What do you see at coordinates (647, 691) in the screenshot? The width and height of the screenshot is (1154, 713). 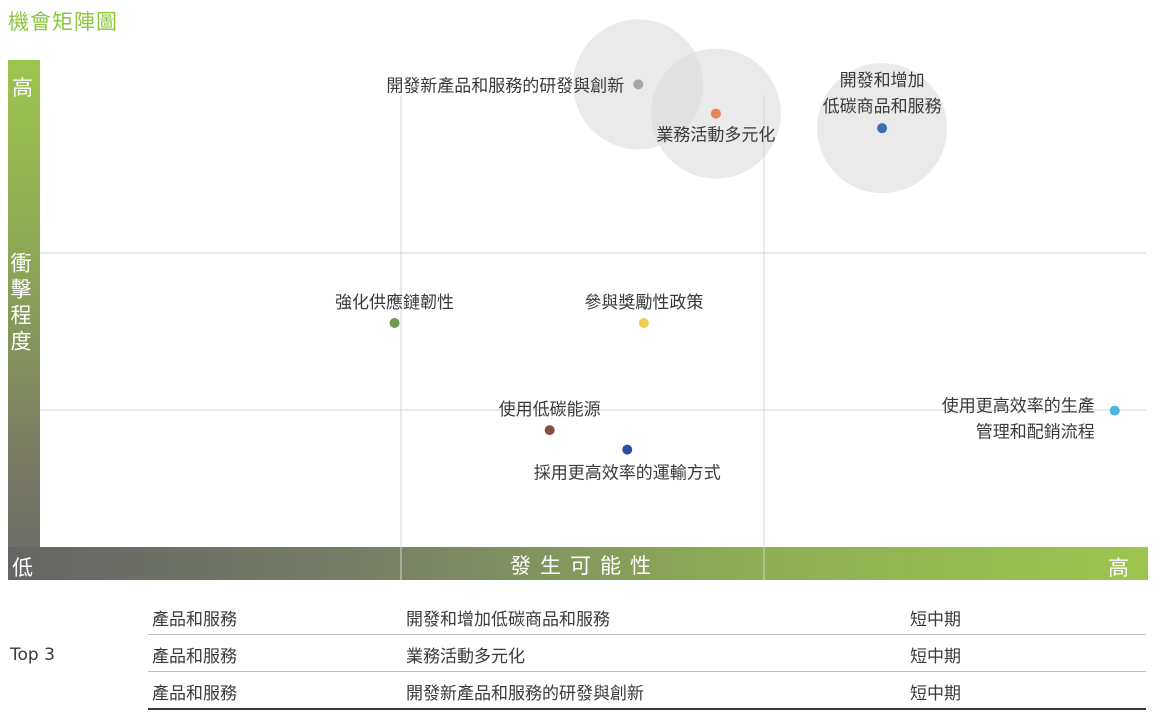 I see `table-row: 產品和服務 開發新產品和服務的研發與創新 短中期` at bounding box center [647, 691].